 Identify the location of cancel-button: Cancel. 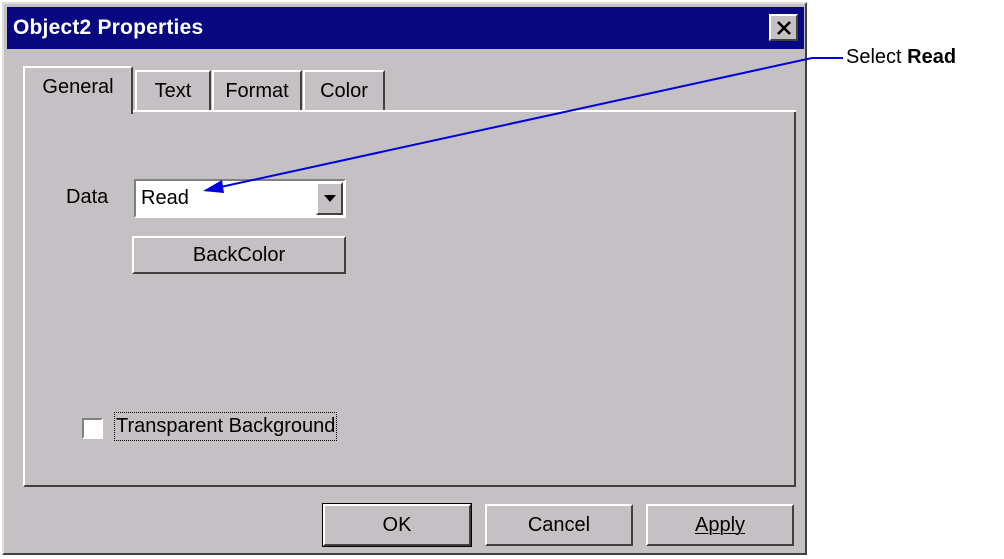
(559, 525).